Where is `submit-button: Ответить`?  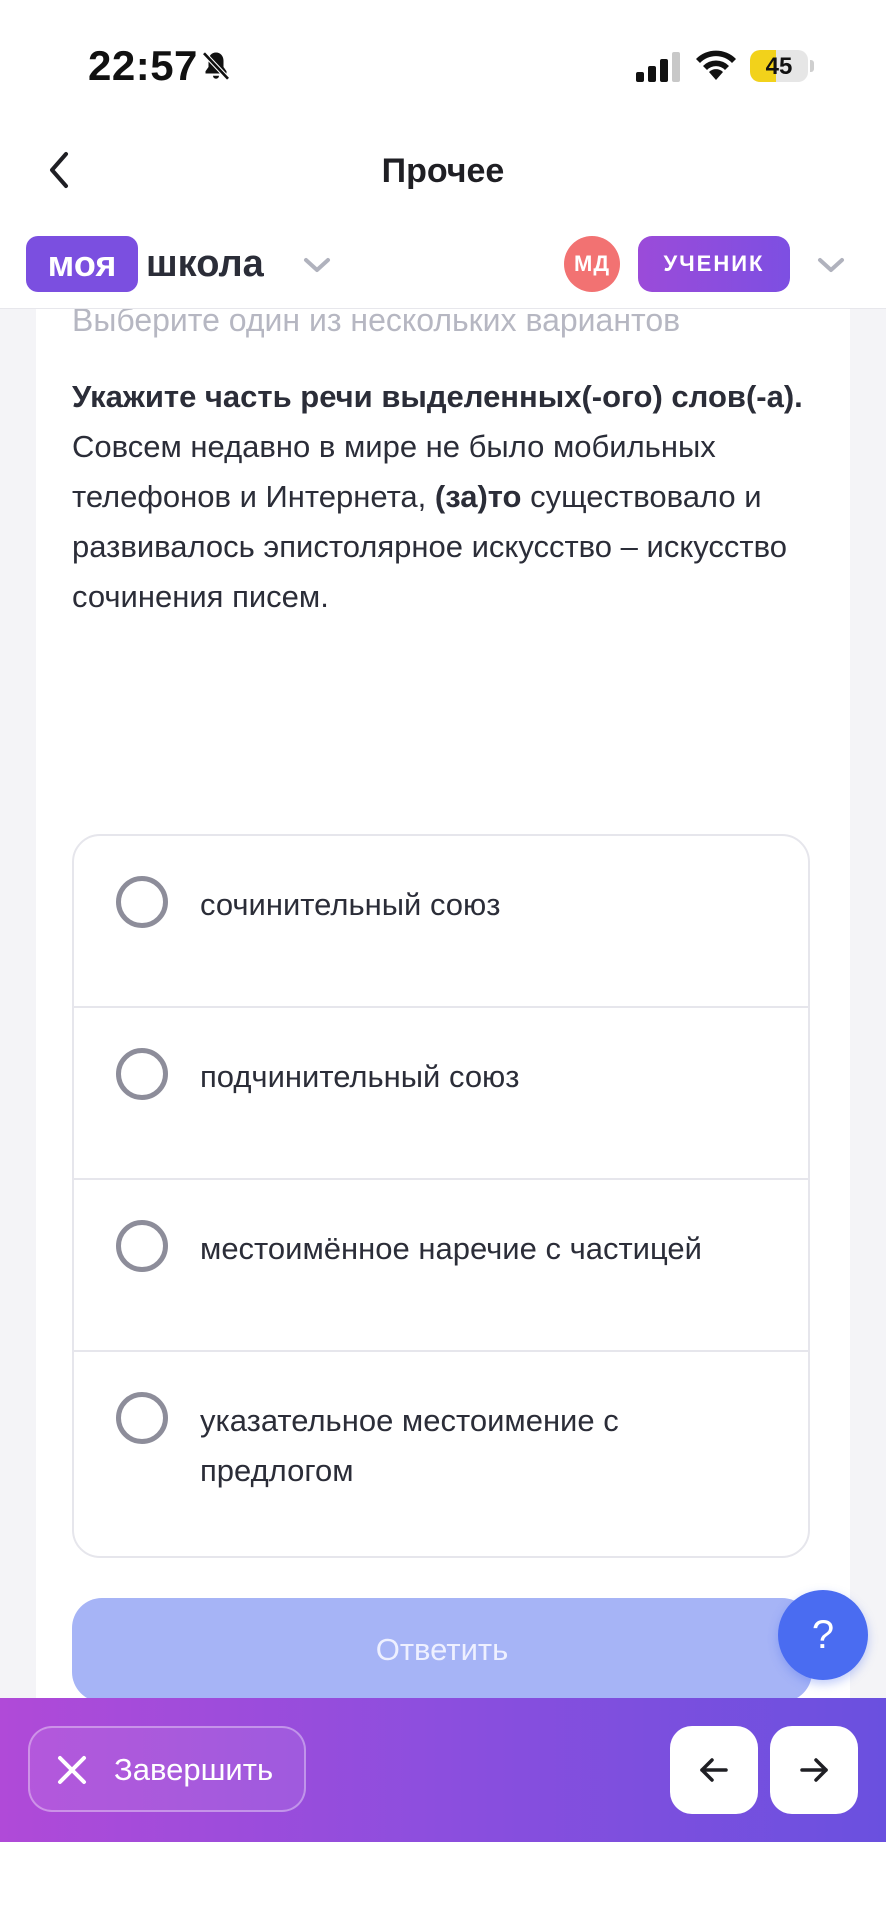 submit-button: Ответить is located at coordinates (442, 1650).